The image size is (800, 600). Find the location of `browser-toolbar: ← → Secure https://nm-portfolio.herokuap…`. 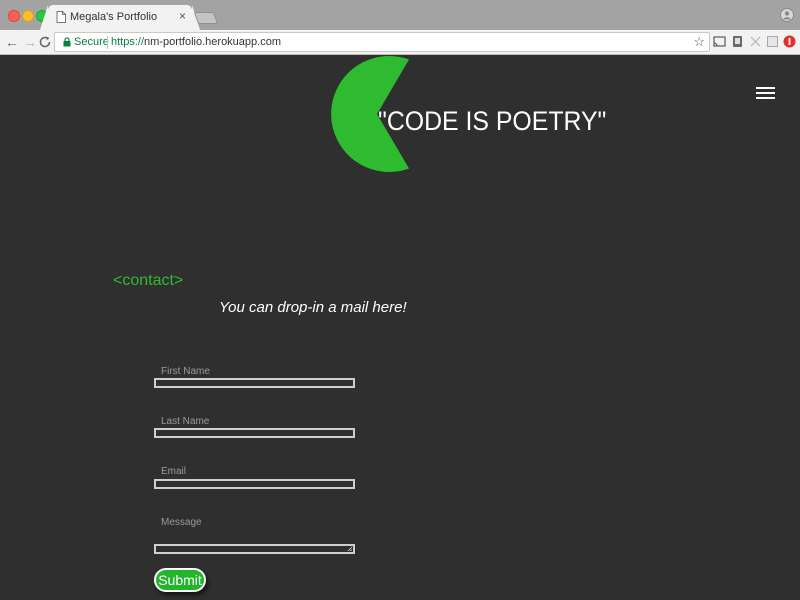

browser-toolbar: ← → Secure https://nm-portfolio.herokuap… is located at coordinates (400, 42).